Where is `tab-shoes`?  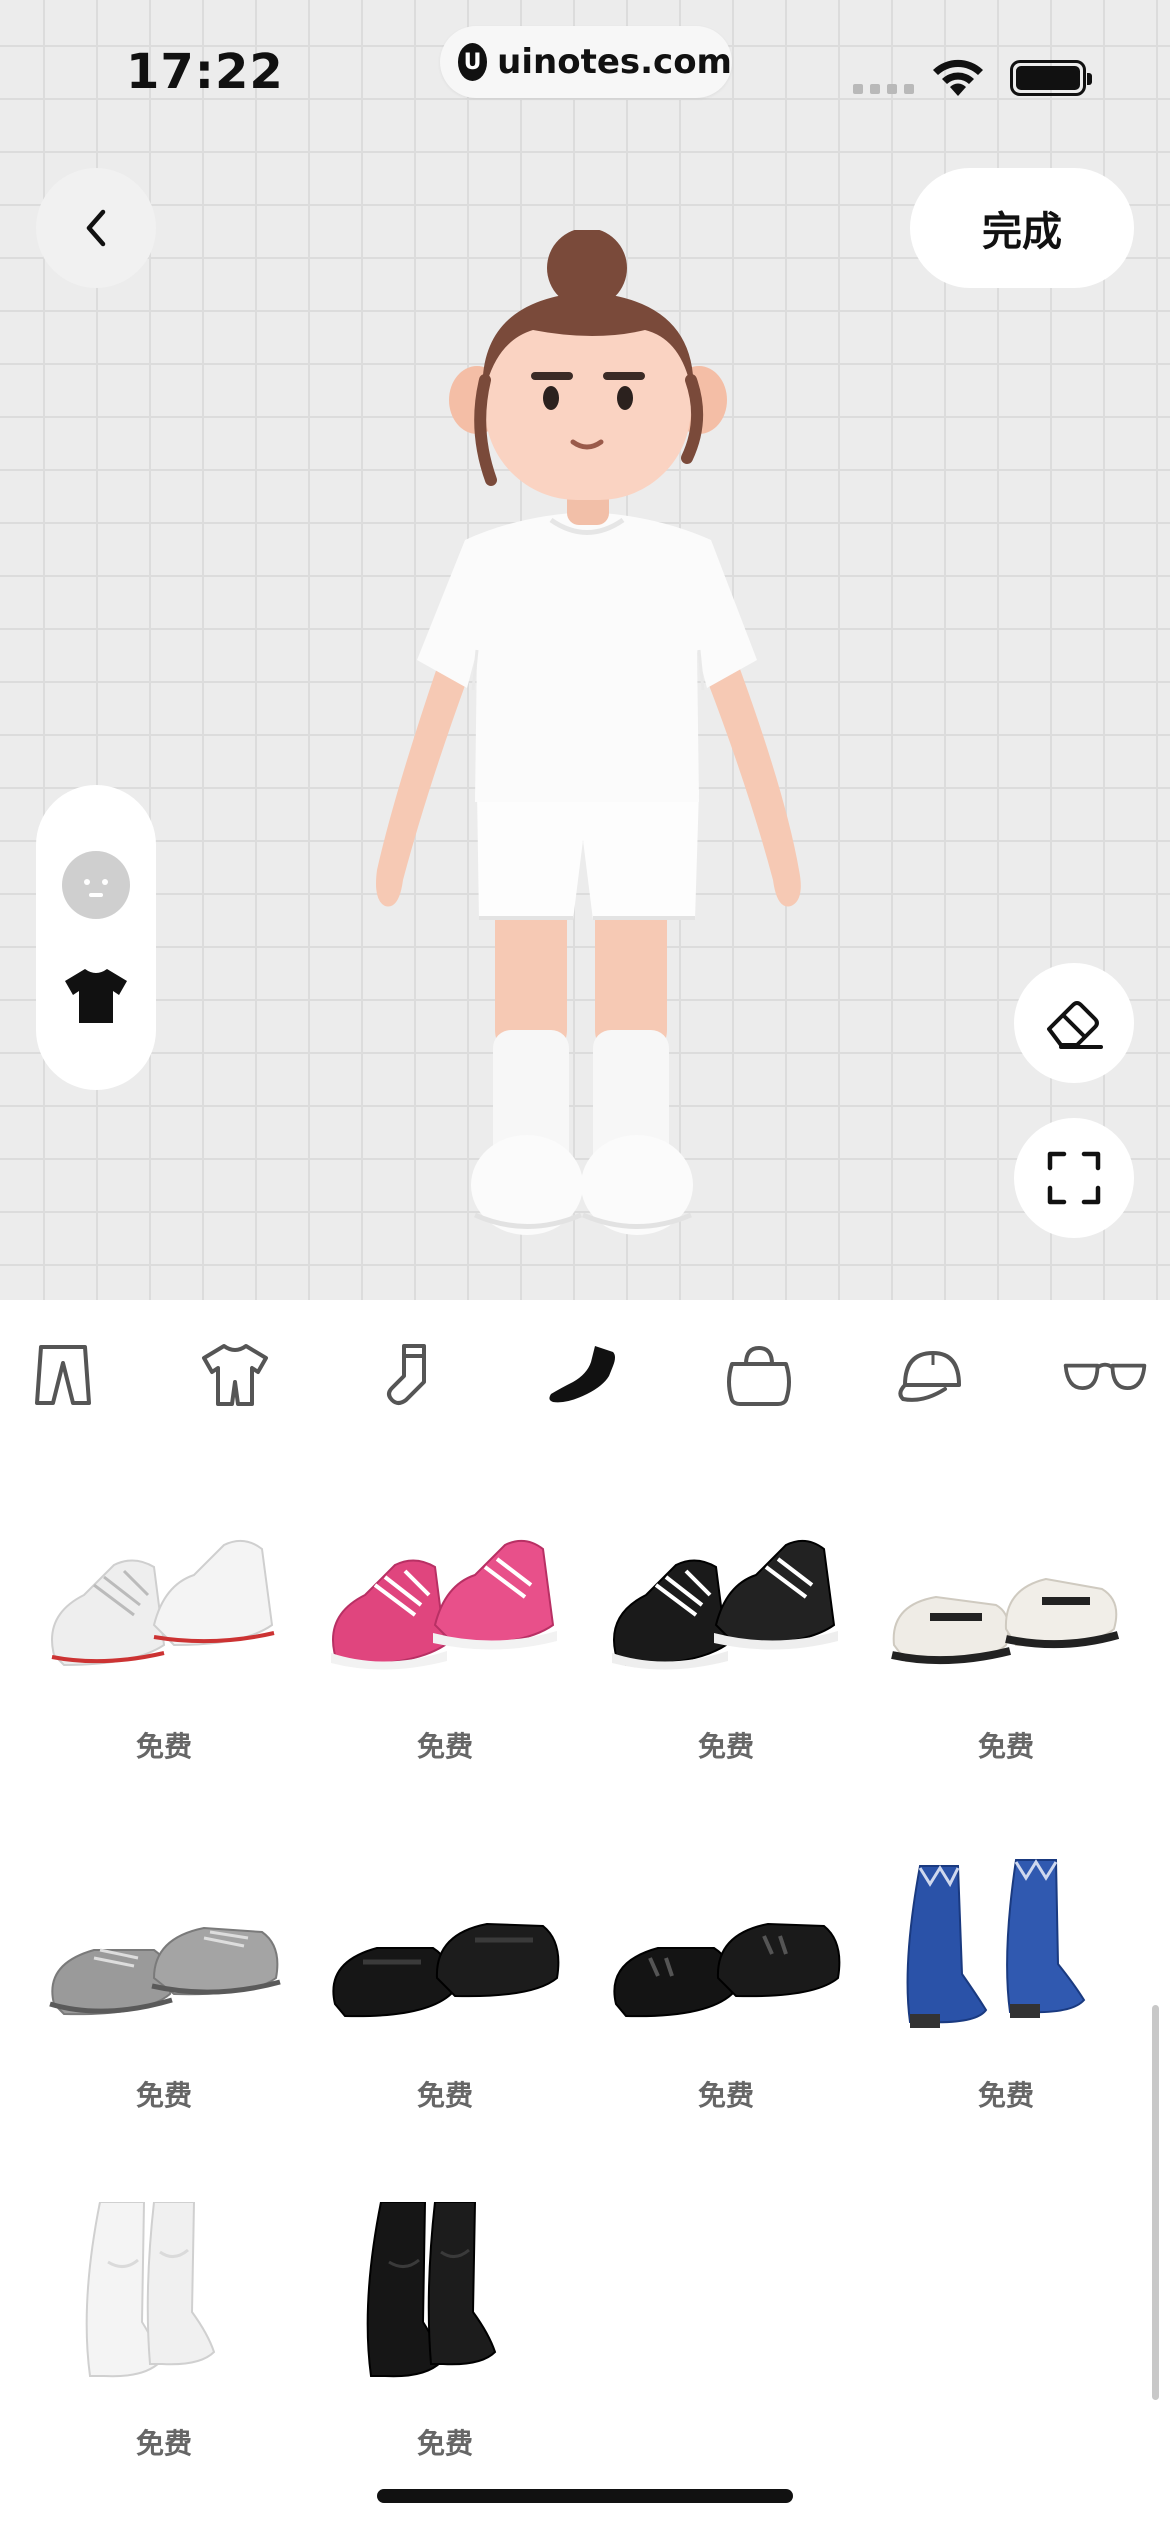
tab-shoes is located at coordinates (585, 1375).